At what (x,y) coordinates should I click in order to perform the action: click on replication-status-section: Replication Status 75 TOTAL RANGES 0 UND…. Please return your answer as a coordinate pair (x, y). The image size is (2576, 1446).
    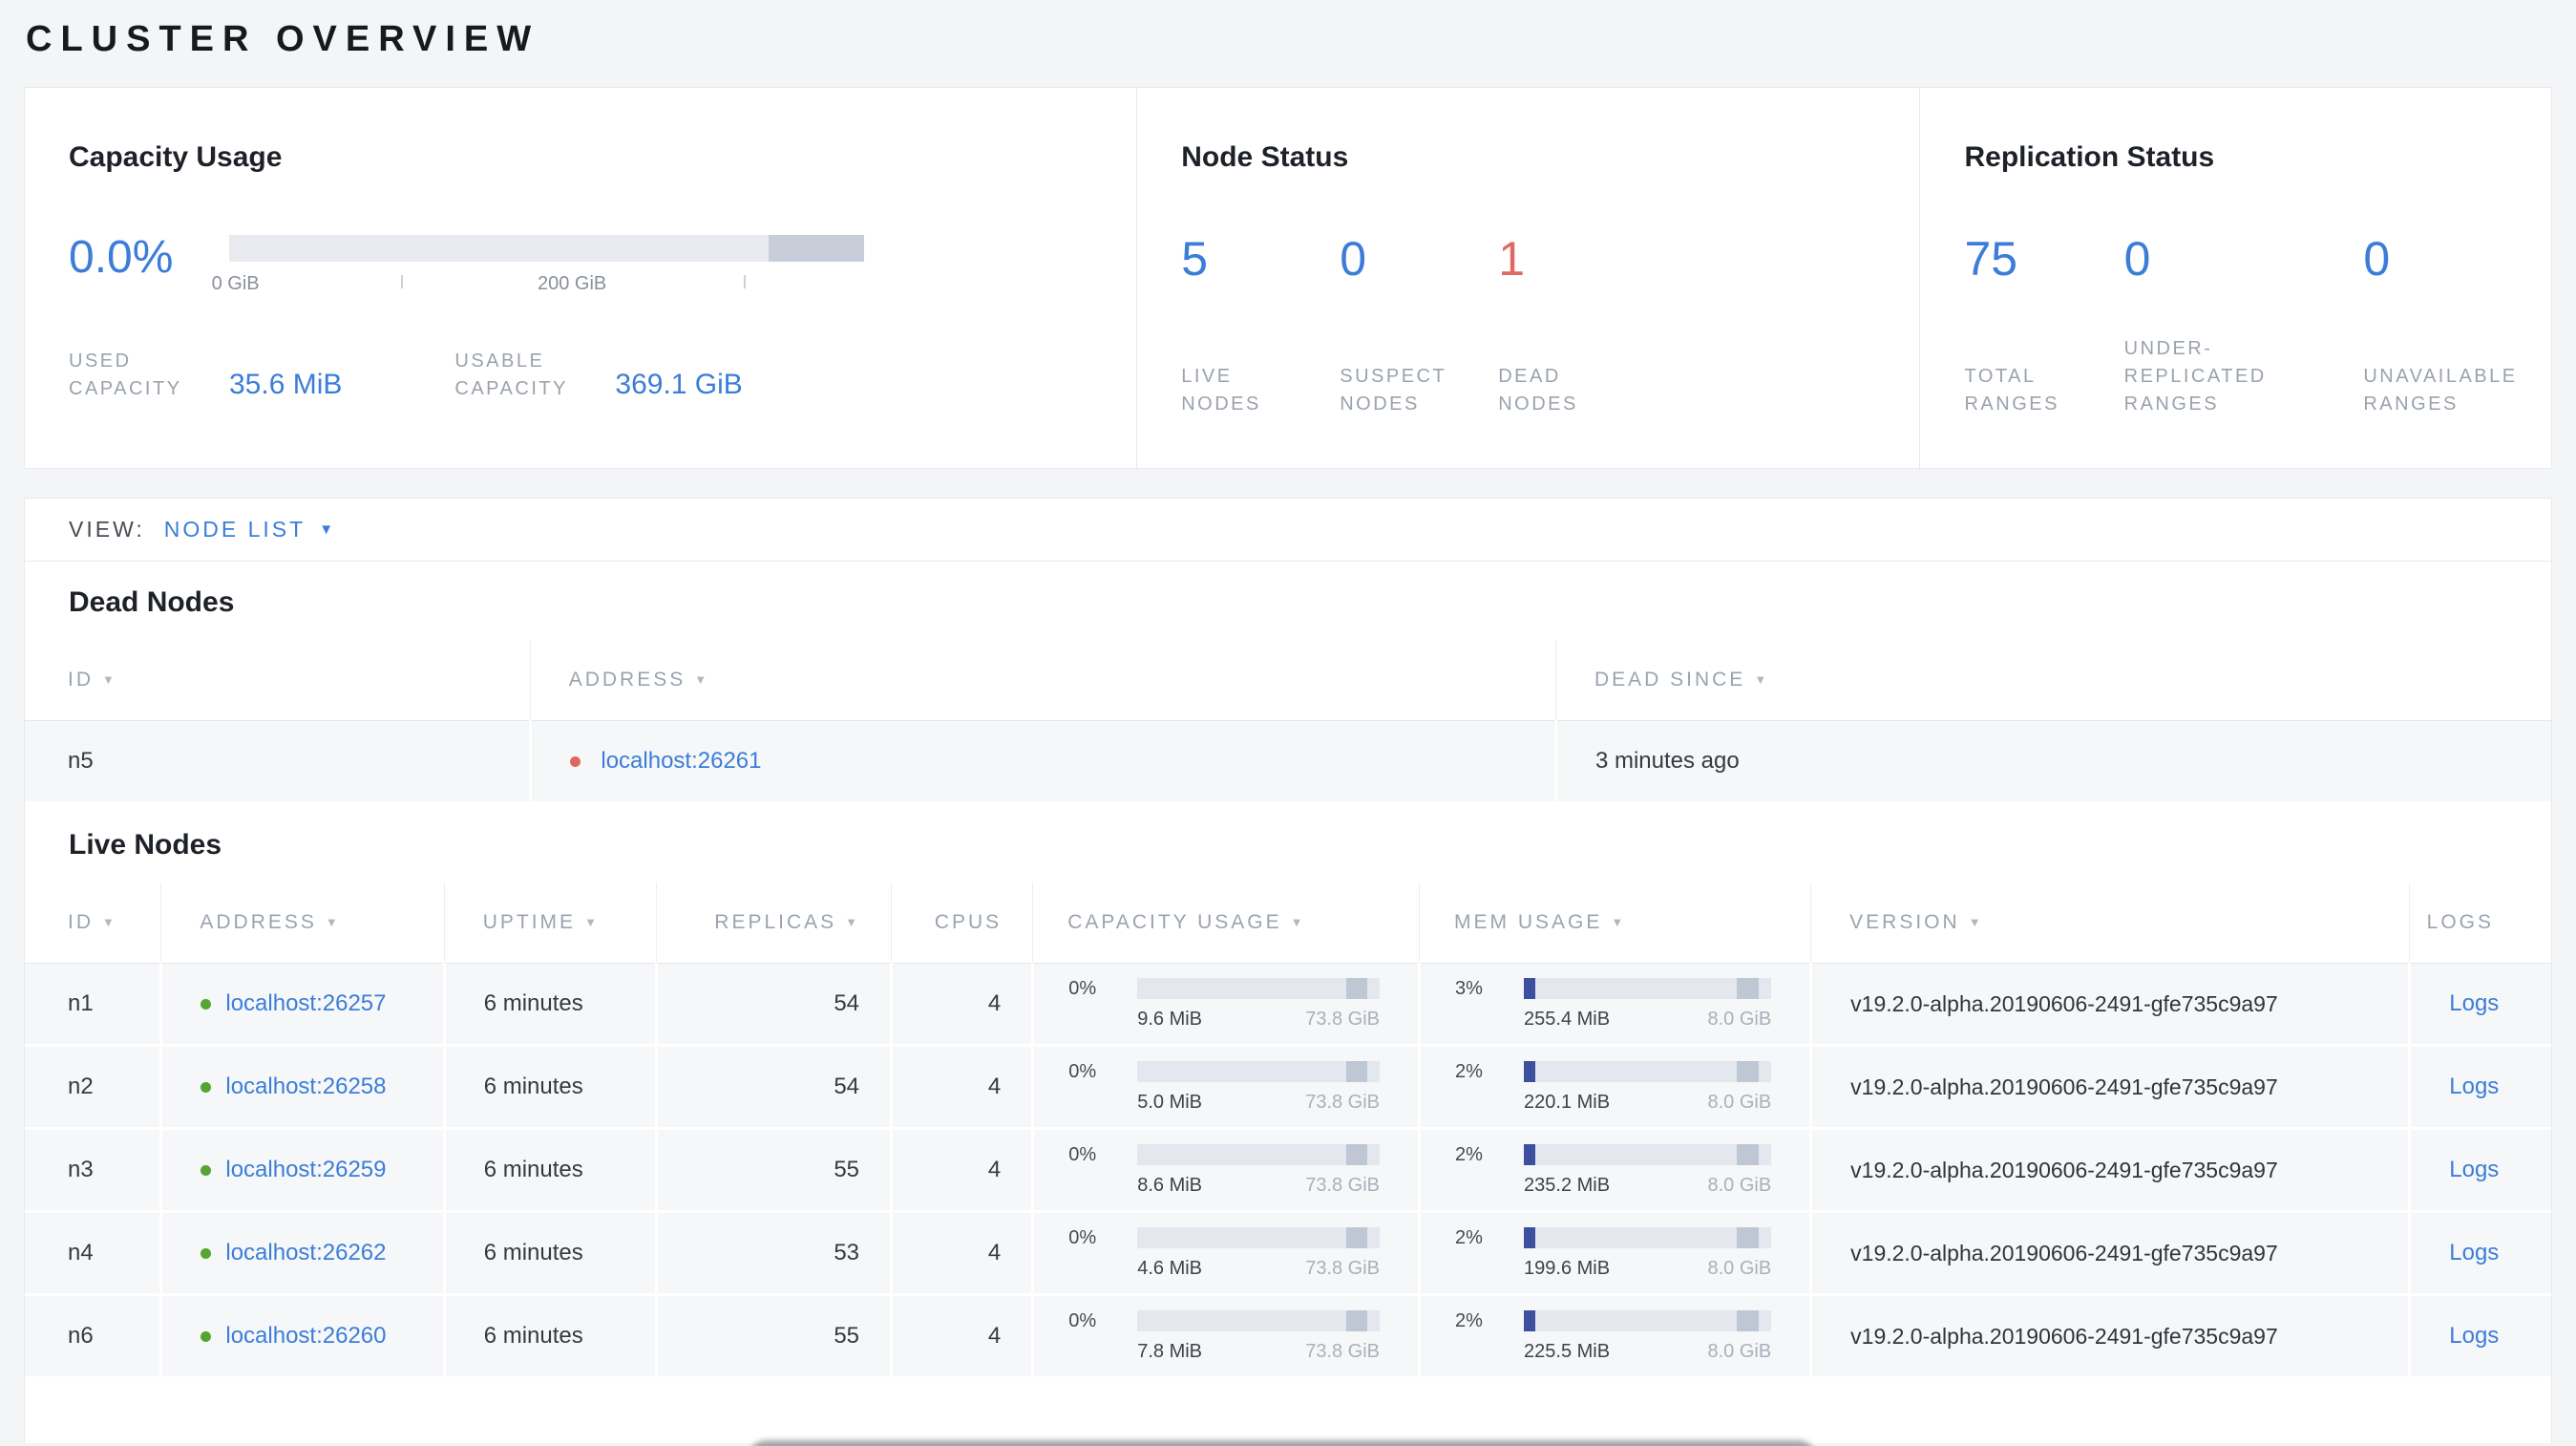
    Looking at the image, I should click on (2235, 278).